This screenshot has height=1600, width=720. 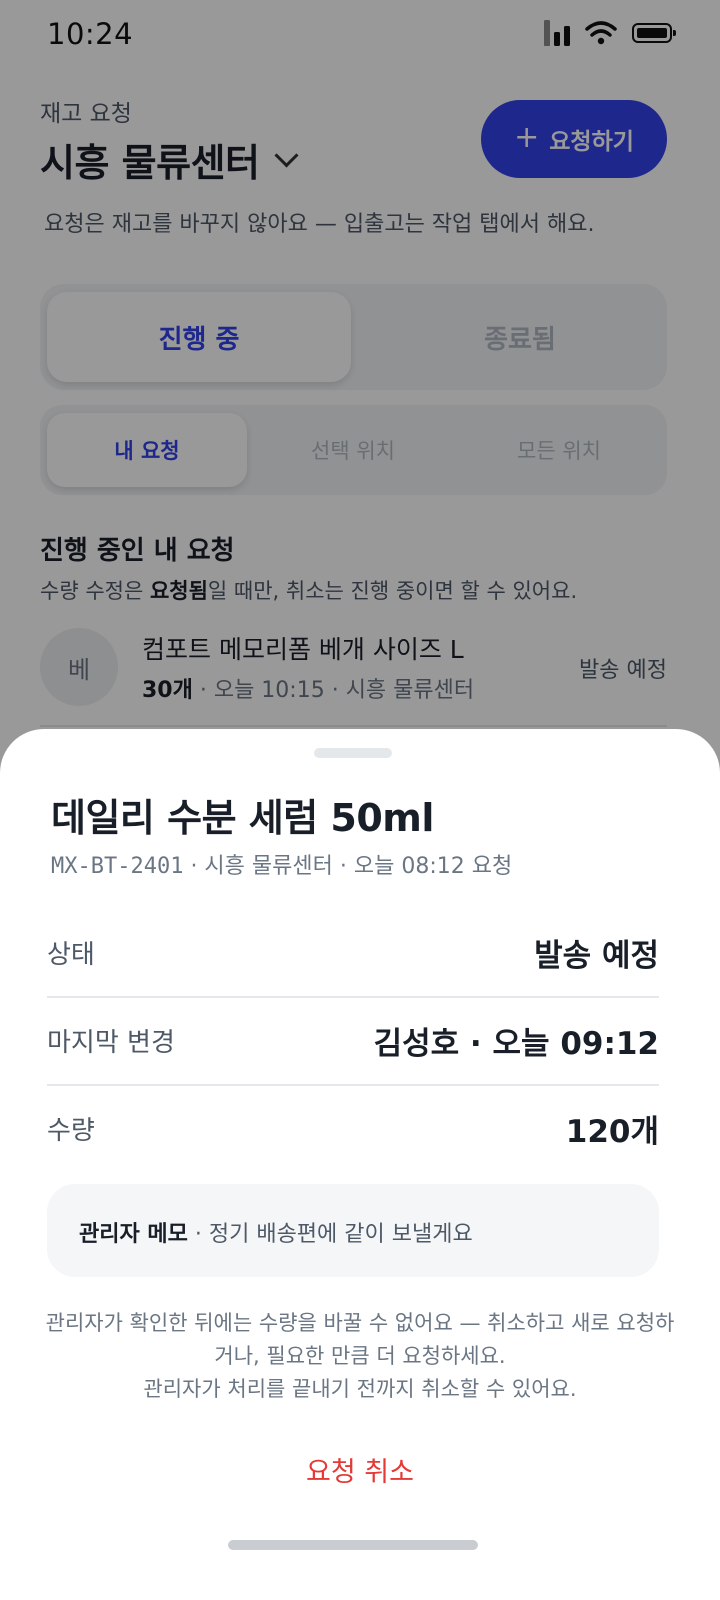 What do you see at coordinates (353, 1545) in the screenshot?
I see `home-indicator` at bounding box center [353, 1545].